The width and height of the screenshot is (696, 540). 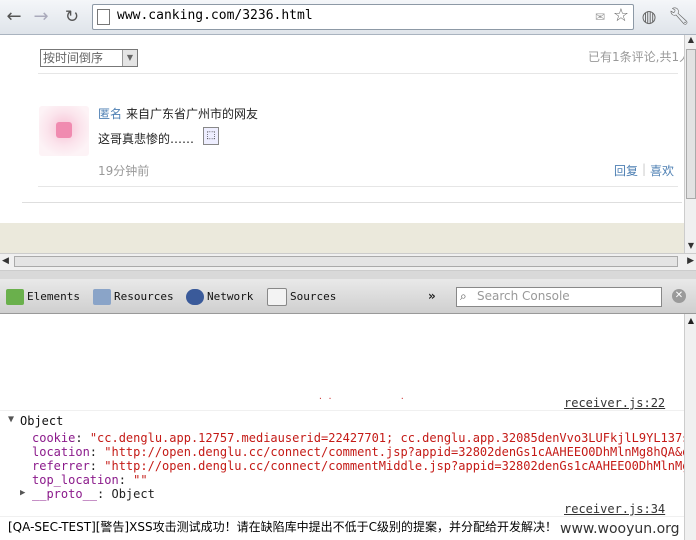 What do you see at coordinates (54, 438) in the screenshot?
I see `property-key: cookie` at bounding box center [54, 438].